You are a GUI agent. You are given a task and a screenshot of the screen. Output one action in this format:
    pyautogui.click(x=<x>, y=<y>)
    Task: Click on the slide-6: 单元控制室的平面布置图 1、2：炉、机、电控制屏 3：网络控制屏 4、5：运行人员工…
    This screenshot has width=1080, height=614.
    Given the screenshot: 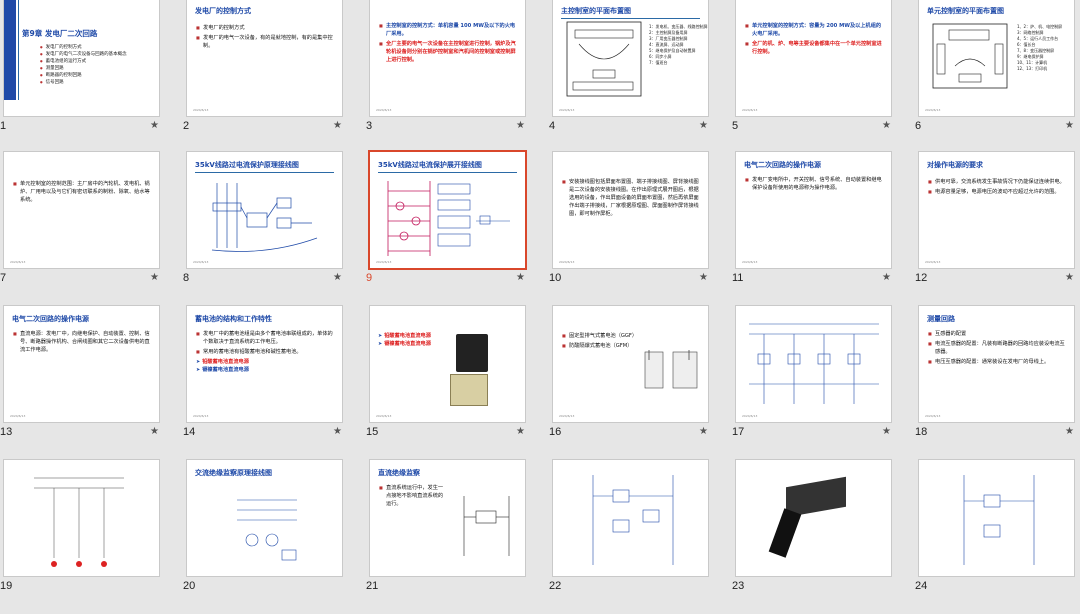 What is the action you would take?
    pyautogui.click(x=996, y=58)
    